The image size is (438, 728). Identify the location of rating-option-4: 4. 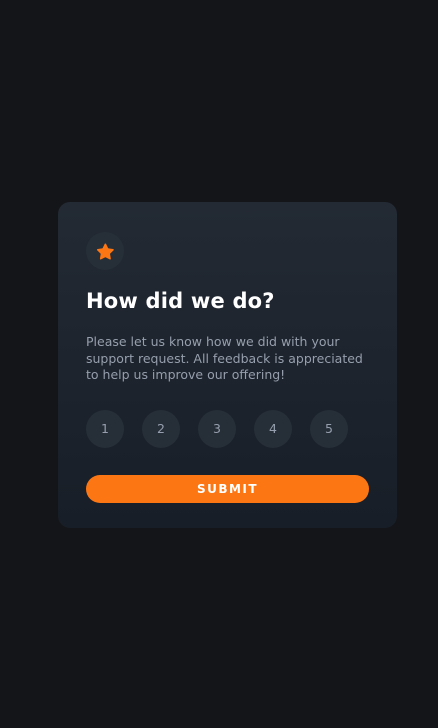
(273, 428).